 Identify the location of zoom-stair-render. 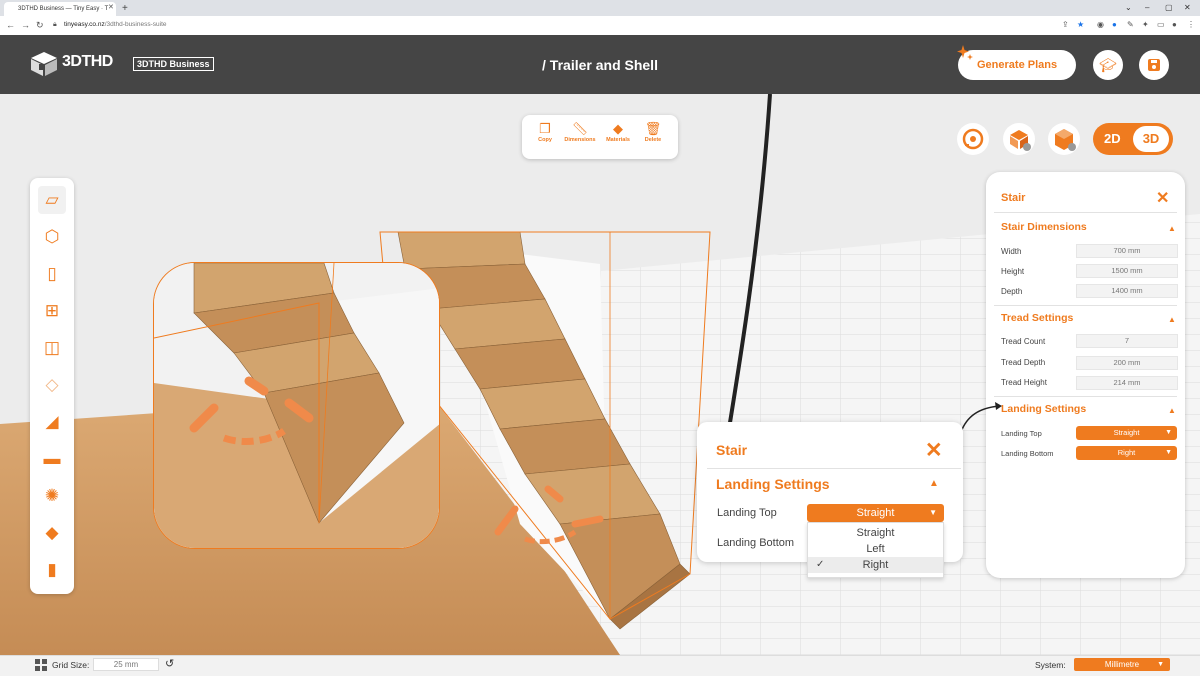
(296, 405).